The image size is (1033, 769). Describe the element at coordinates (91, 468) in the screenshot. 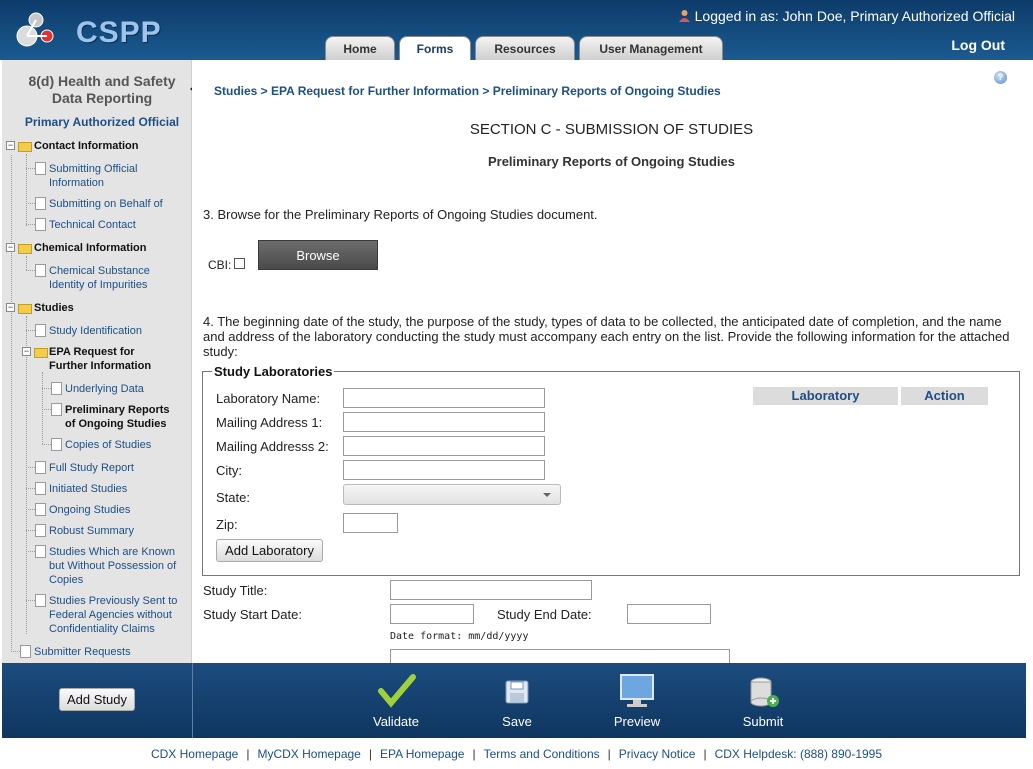

I see `tree-full-study-report: Full Study Report` at that location.